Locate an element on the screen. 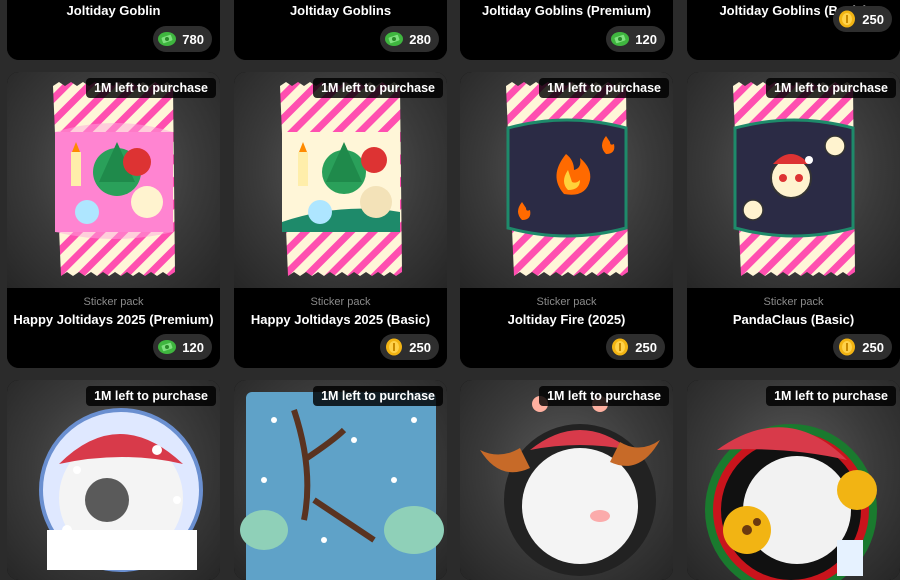 This screenshot has width=900, height=580. card-title: PandaClaus (Basic) is located at coordinates (793, 319).